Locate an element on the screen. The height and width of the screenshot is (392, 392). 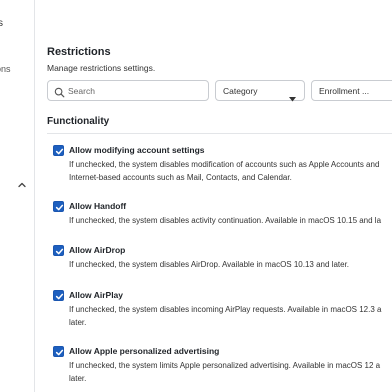
section-divider is located at coordinates (219, 133).